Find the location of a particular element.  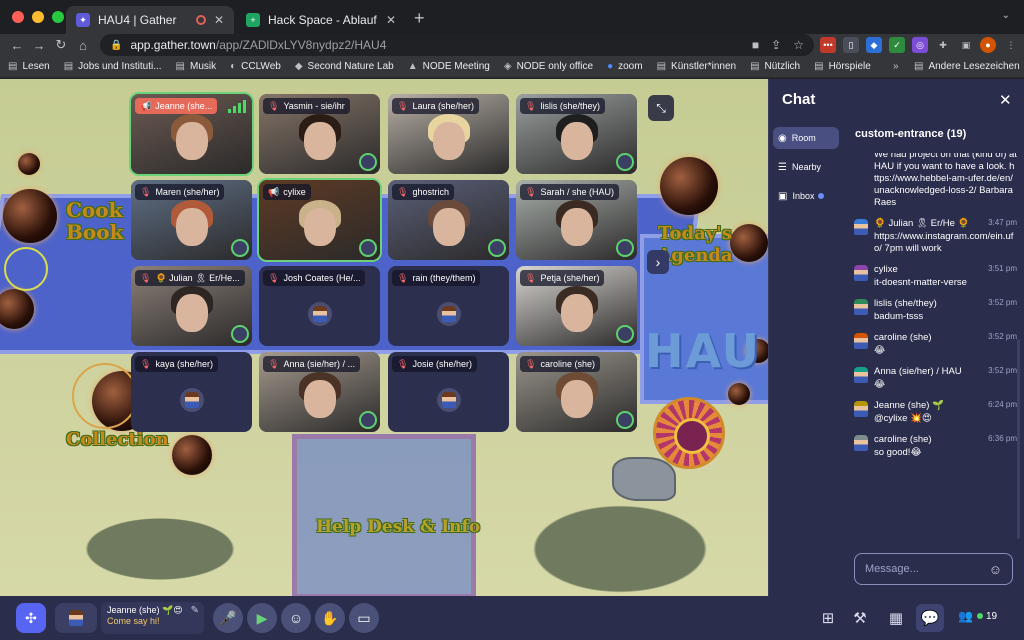

forward-icon: → is located at coordinates (39, 45).